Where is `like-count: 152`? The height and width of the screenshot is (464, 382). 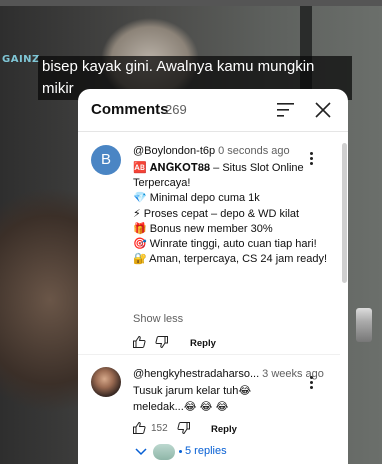 like-count: 152 is located at coordinates (159, 428).